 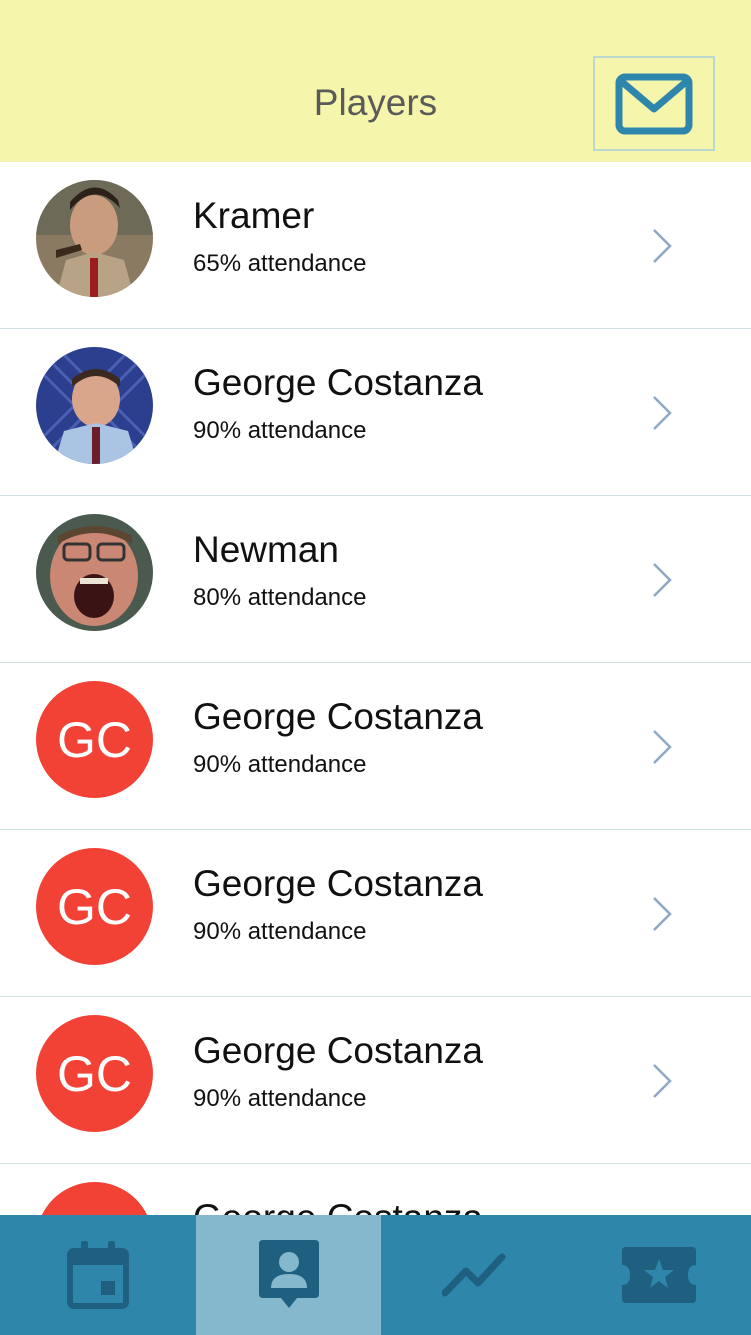 I want to click on attendance-text: 65% attendance, so click(x=280, y=263).